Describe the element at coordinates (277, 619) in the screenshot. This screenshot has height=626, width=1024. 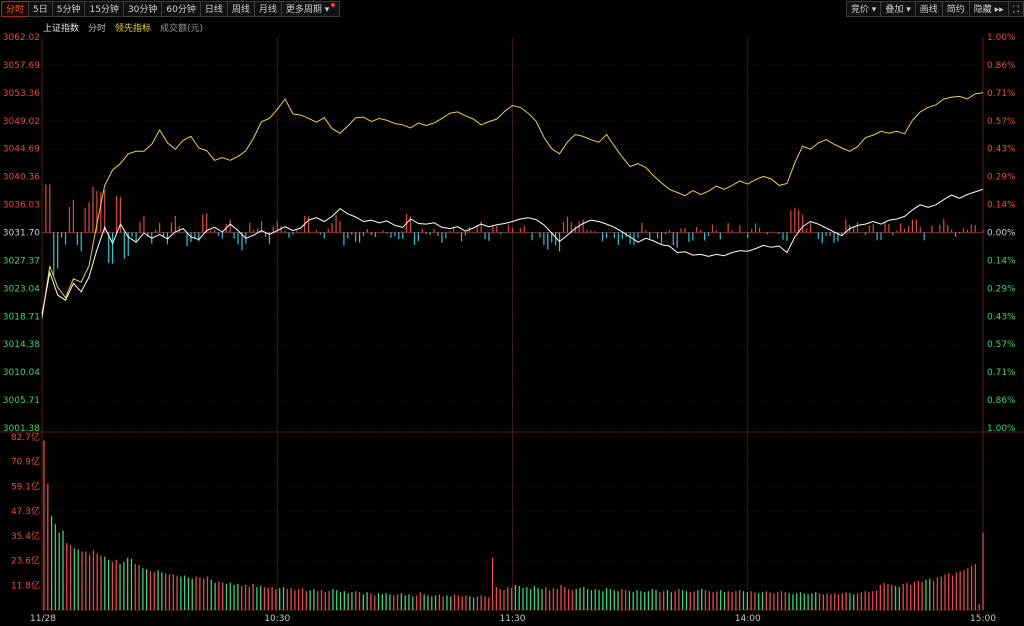
I see `time-tick-label: 10:30` at that location.